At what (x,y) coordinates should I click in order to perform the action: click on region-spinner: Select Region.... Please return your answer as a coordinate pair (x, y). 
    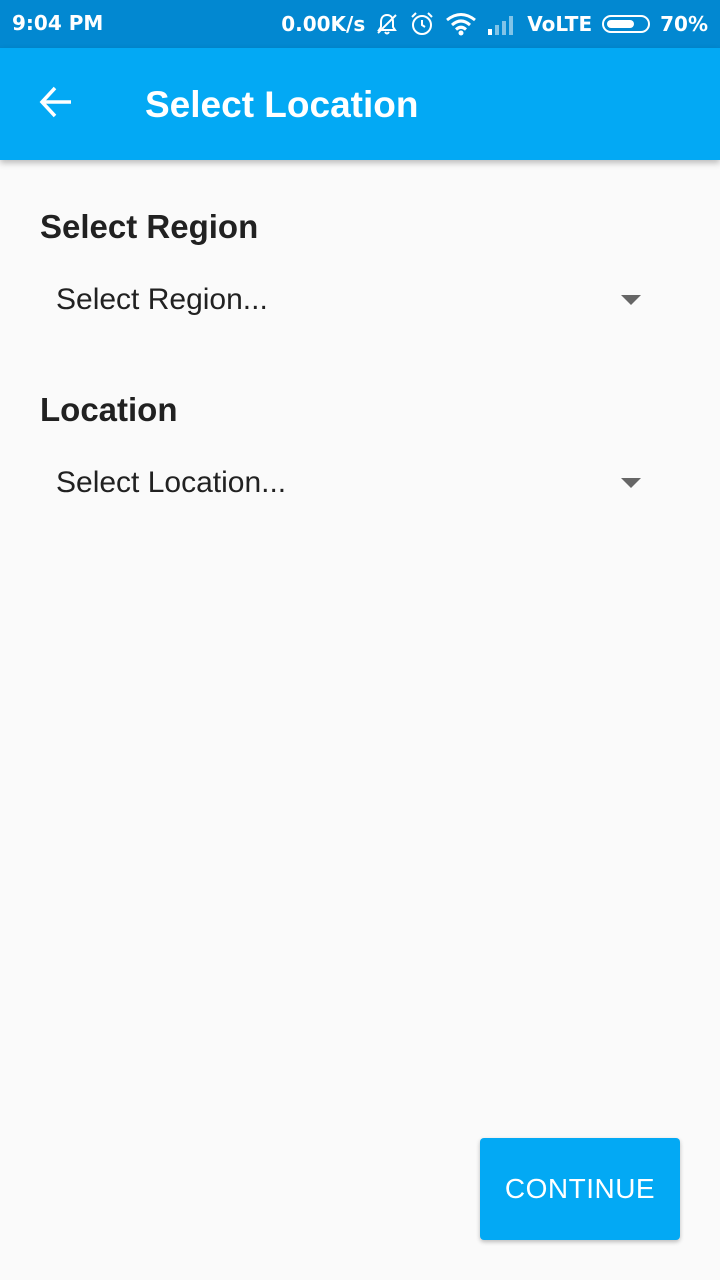
    Looking at the image, I should click on (355, 300).